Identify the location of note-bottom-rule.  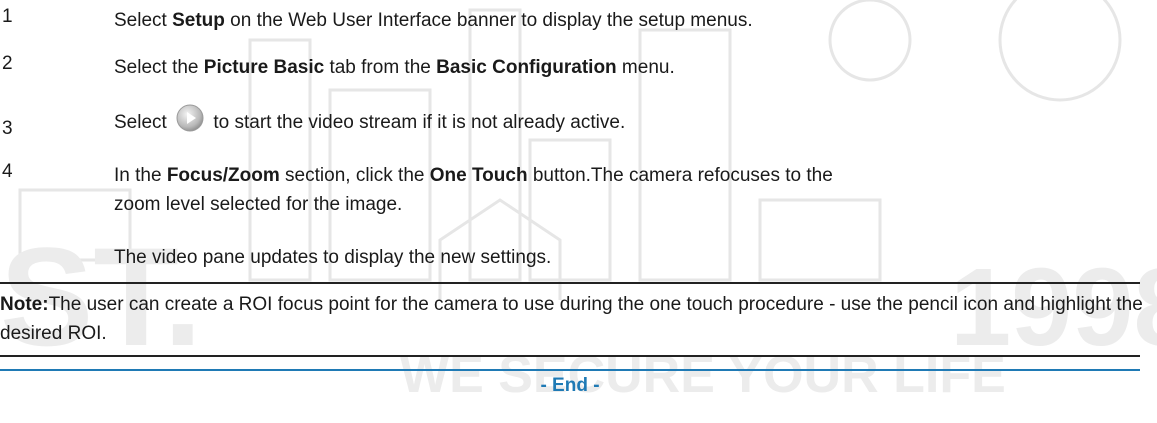
(570, 356).